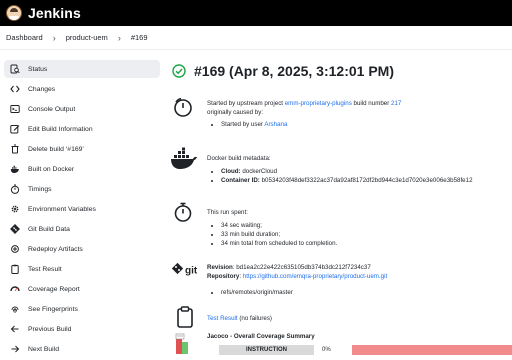 The width and height of the screenshot is (512, 360). Describe the element at coordinates (191, 271) in the screenshot. I see `svg-text: git` at that location.